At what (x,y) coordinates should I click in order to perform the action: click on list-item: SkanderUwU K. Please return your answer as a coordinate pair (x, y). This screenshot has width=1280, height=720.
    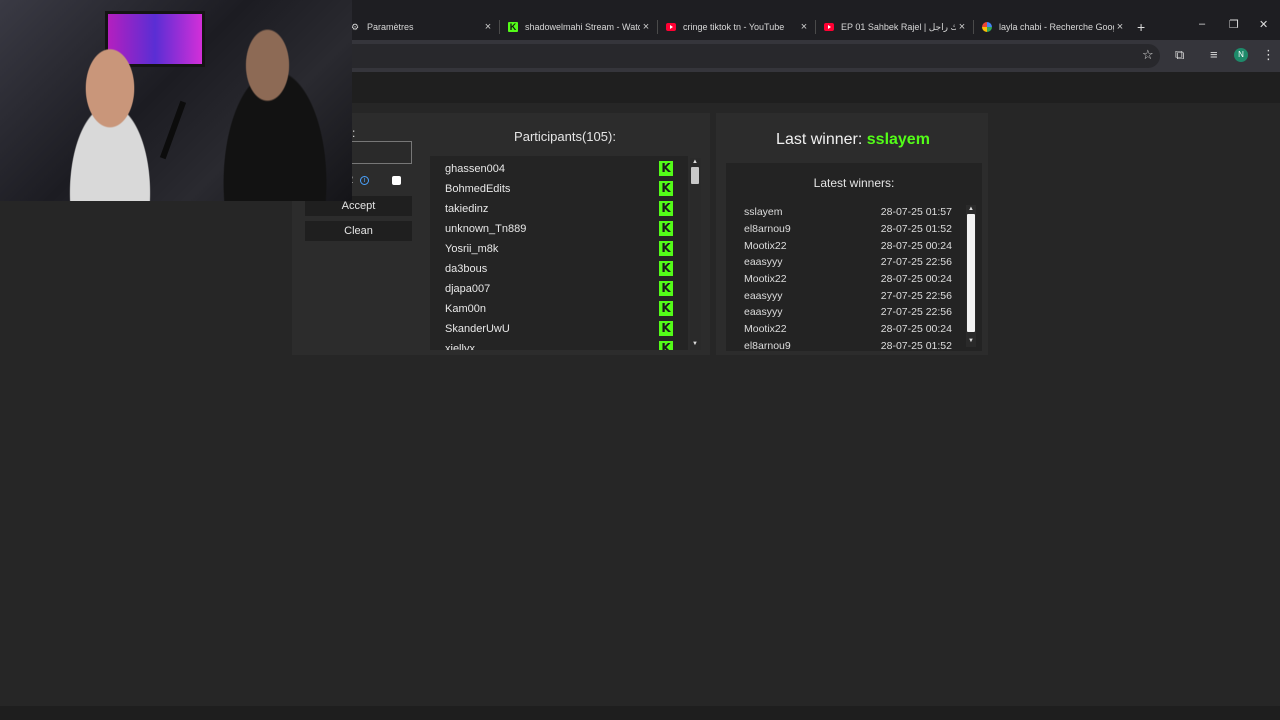
    Looking at the image, I should click on (559, 328).